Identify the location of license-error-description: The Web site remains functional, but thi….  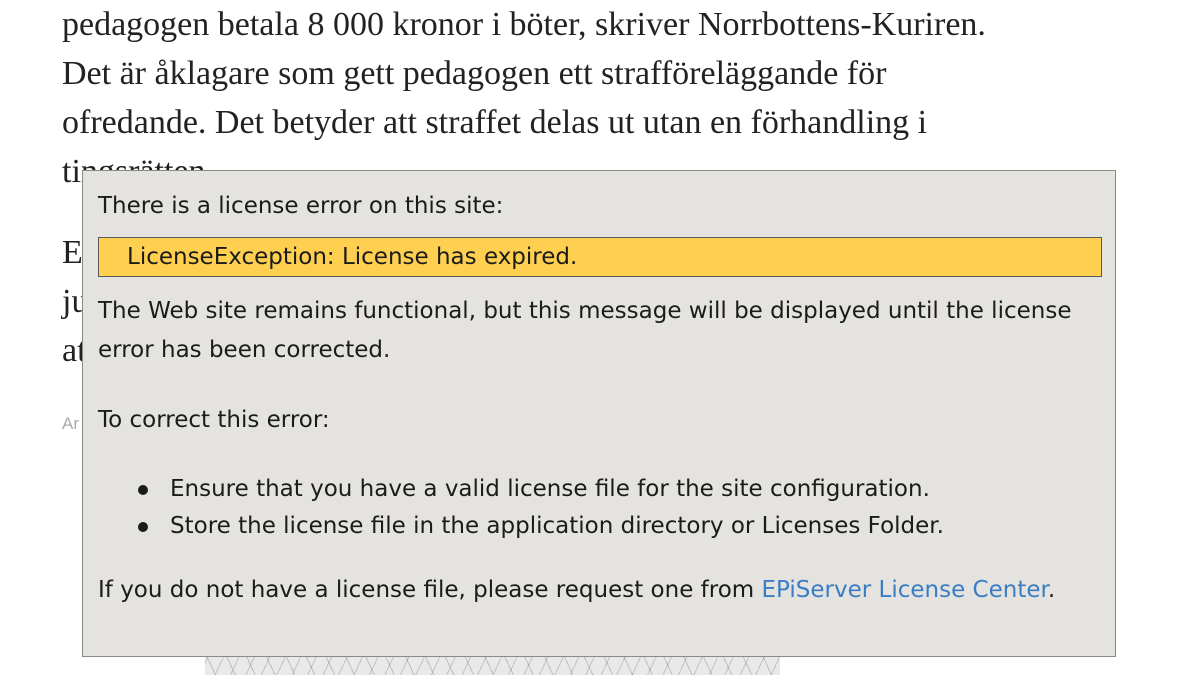
(585, 330).